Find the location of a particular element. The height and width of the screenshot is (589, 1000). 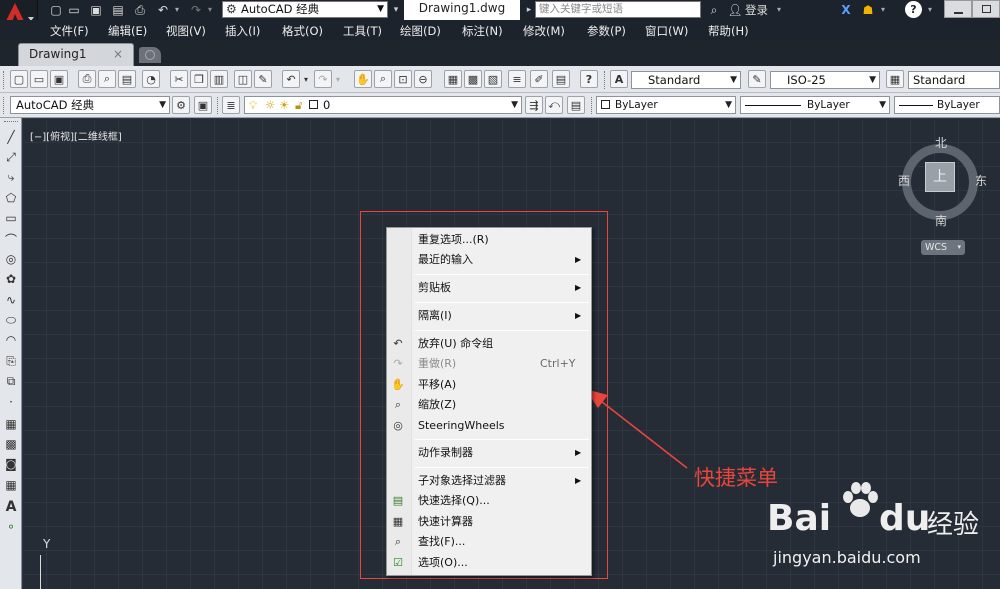

linetype-select: ByLayer ▼ is located at coordinates (815, 105).